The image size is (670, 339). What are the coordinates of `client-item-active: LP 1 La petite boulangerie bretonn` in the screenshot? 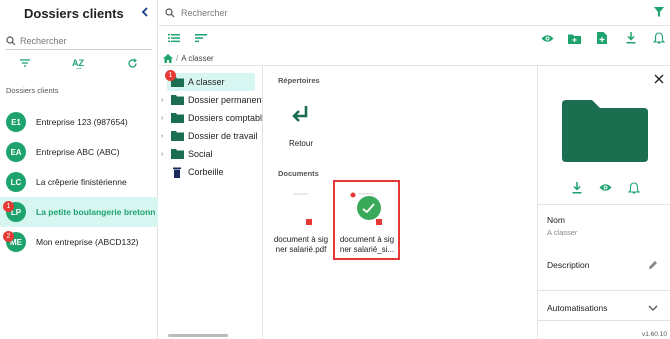 It's located at (79, 212).